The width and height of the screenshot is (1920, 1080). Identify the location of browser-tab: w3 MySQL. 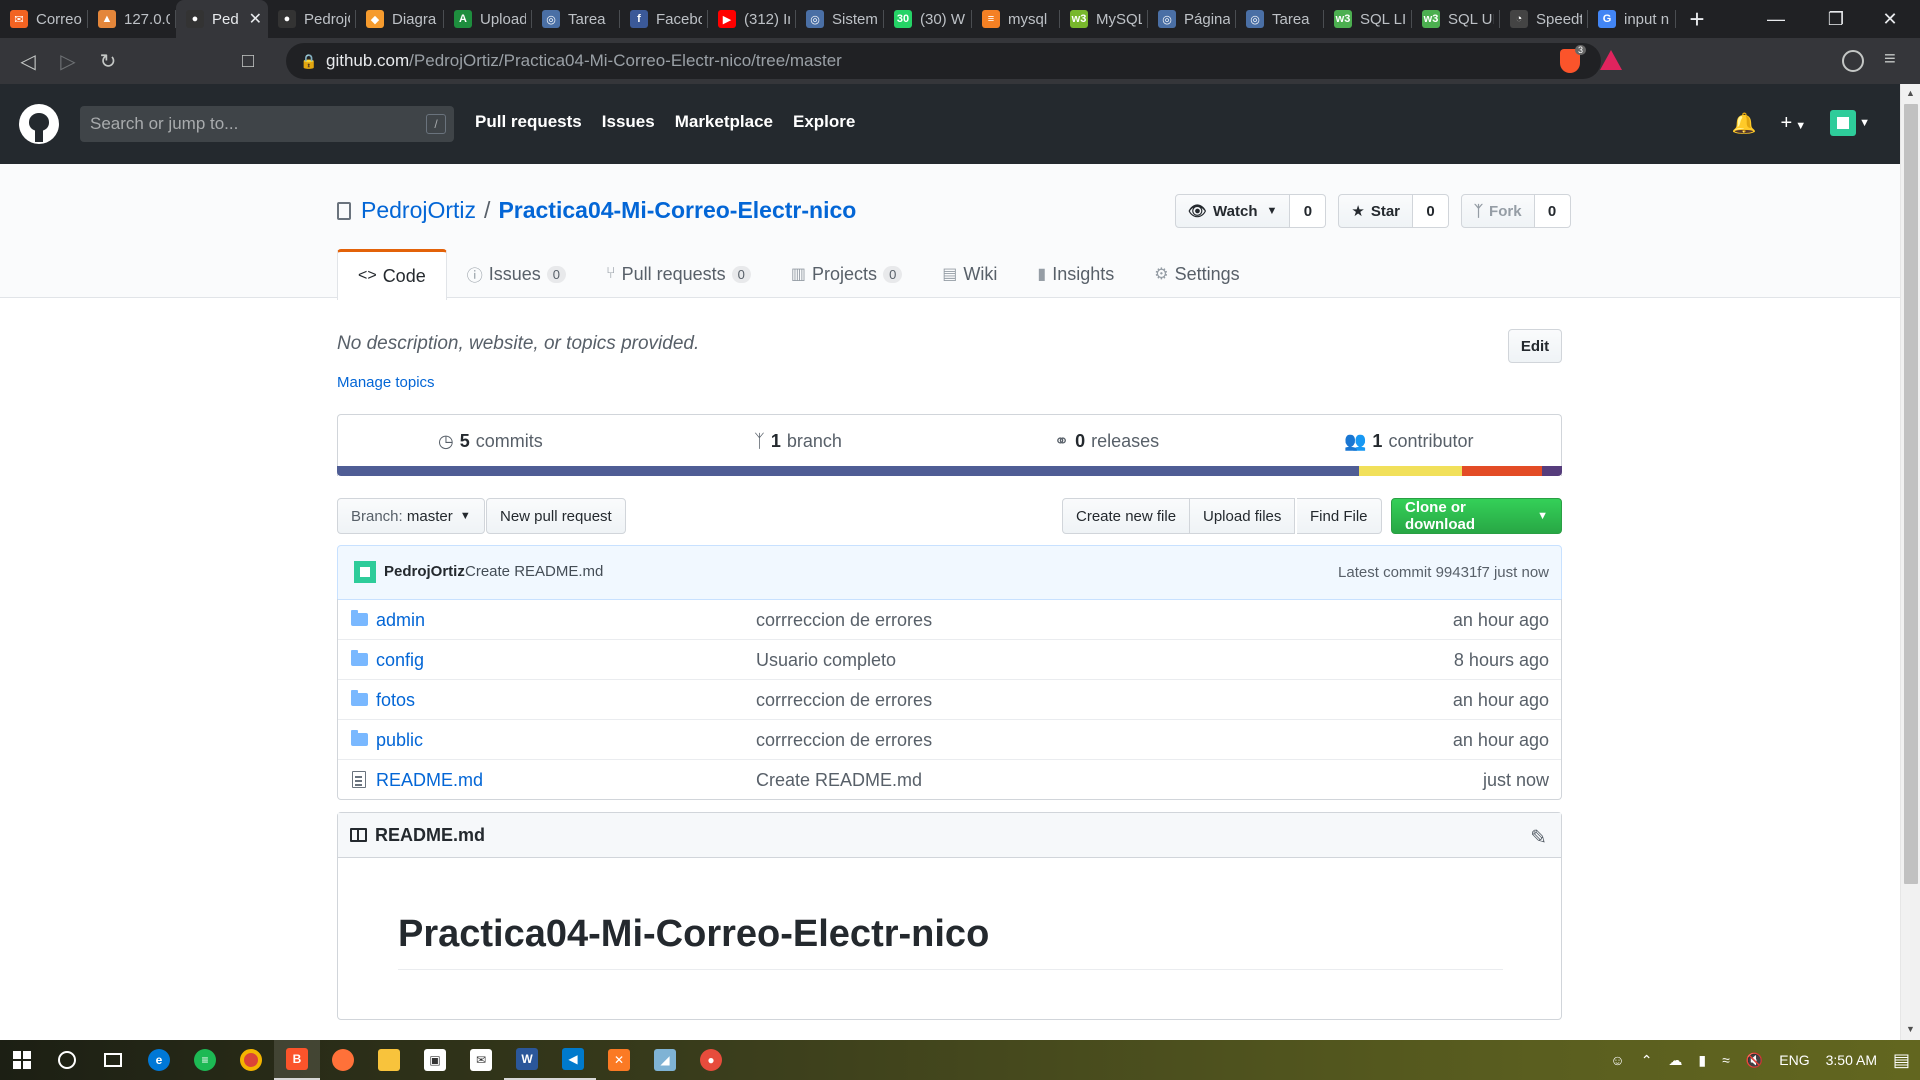
(1104, 19).